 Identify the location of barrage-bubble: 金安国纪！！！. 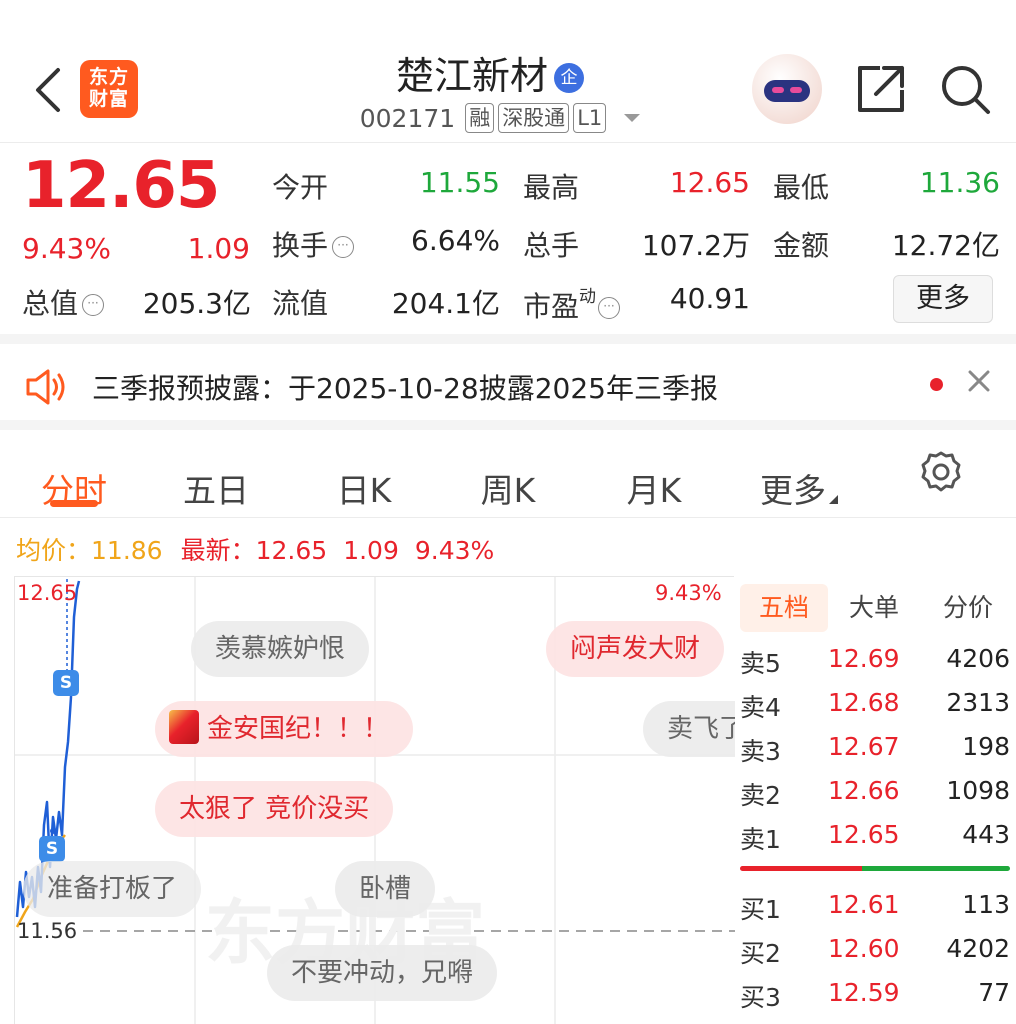
(284, 729).